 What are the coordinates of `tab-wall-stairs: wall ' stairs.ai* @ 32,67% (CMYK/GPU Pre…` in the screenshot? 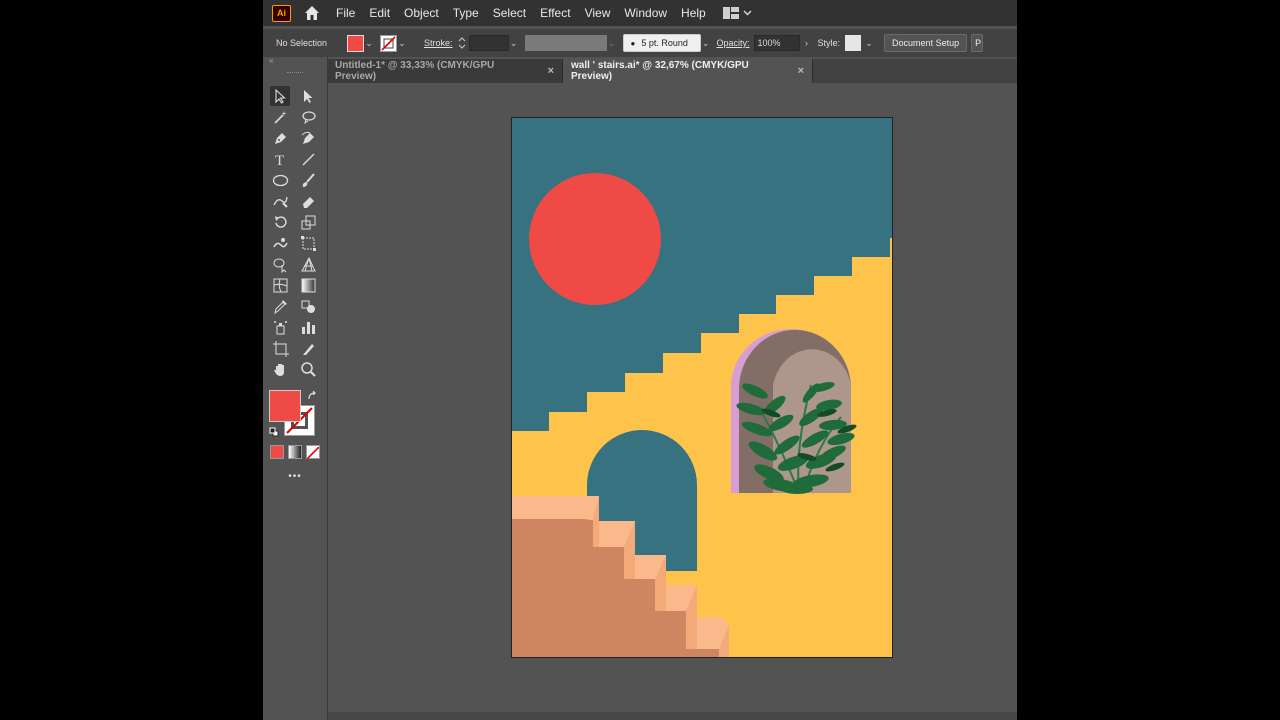 It's located at (688, 71).